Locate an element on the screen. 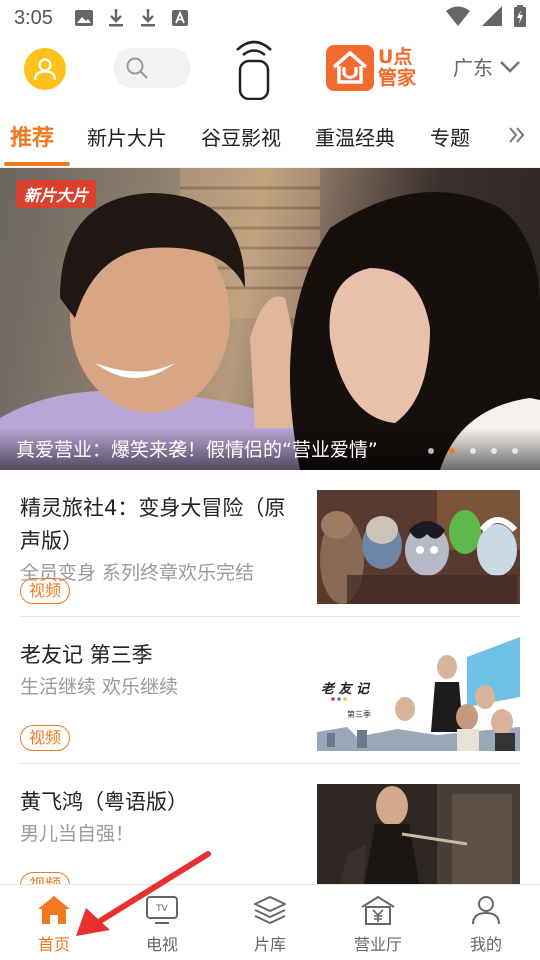  logo-line-1: U点 is located at coordinates (395, 57).